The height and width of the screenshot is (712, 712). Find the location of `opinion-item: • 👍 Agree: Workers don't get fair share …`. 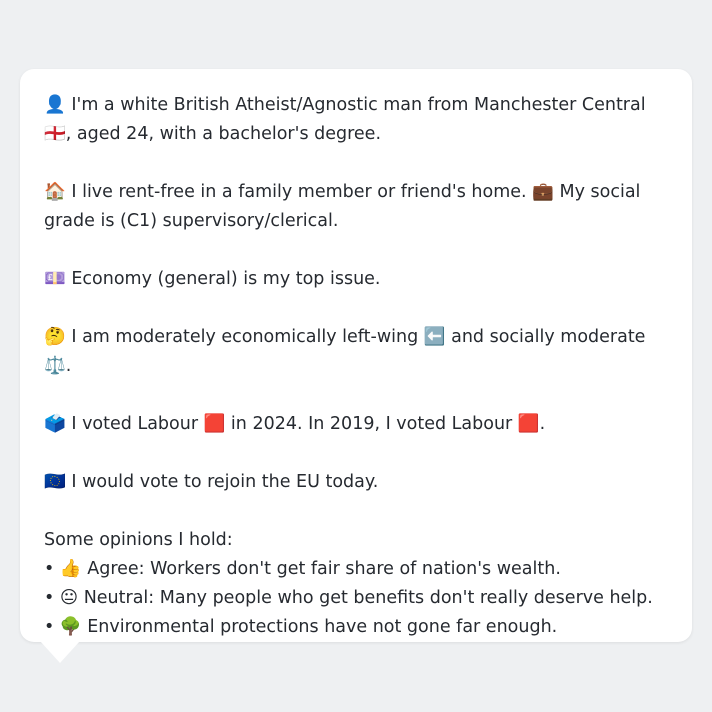

opinion-item: • 👍 Agree: Workers don't get fair share … is located at coordinates (302, 569).